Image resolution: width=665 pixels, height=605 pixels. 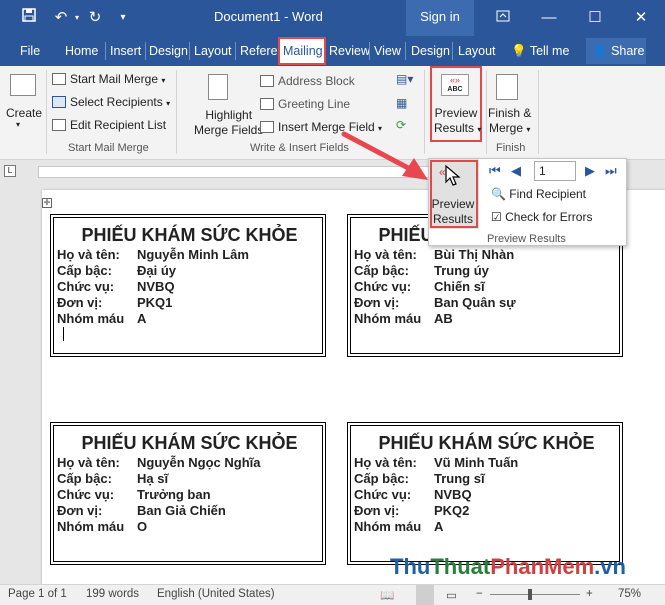 What do you see at coordinates (267, 104) in the screenshot?
I see `greeting-line-icon` at bounding box center [267, 104].